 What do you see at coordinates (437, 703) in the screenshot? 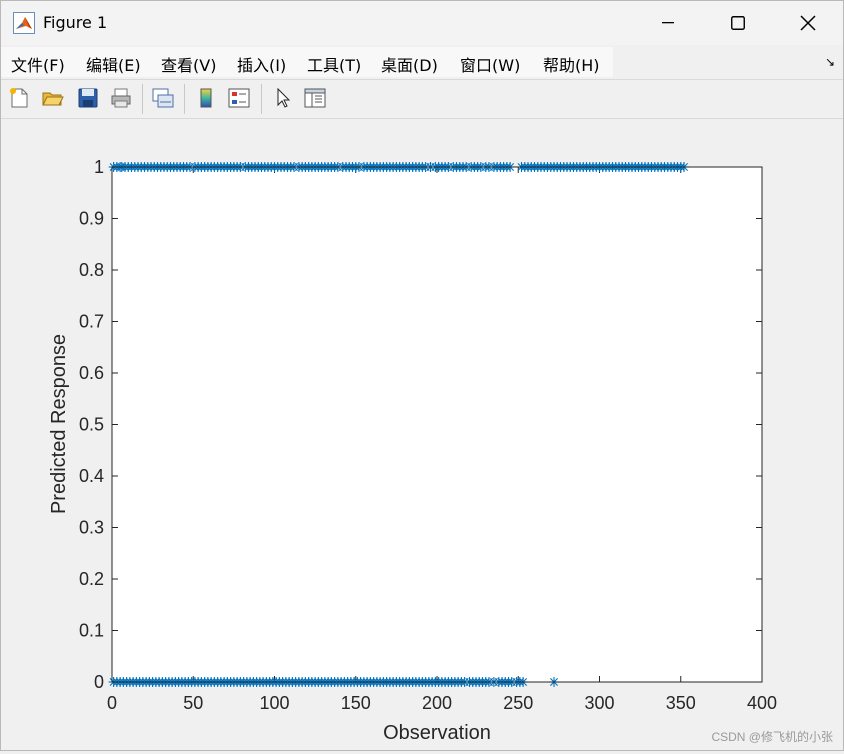
I see `x-tick-label: 200` at bounding box center [437, 703].